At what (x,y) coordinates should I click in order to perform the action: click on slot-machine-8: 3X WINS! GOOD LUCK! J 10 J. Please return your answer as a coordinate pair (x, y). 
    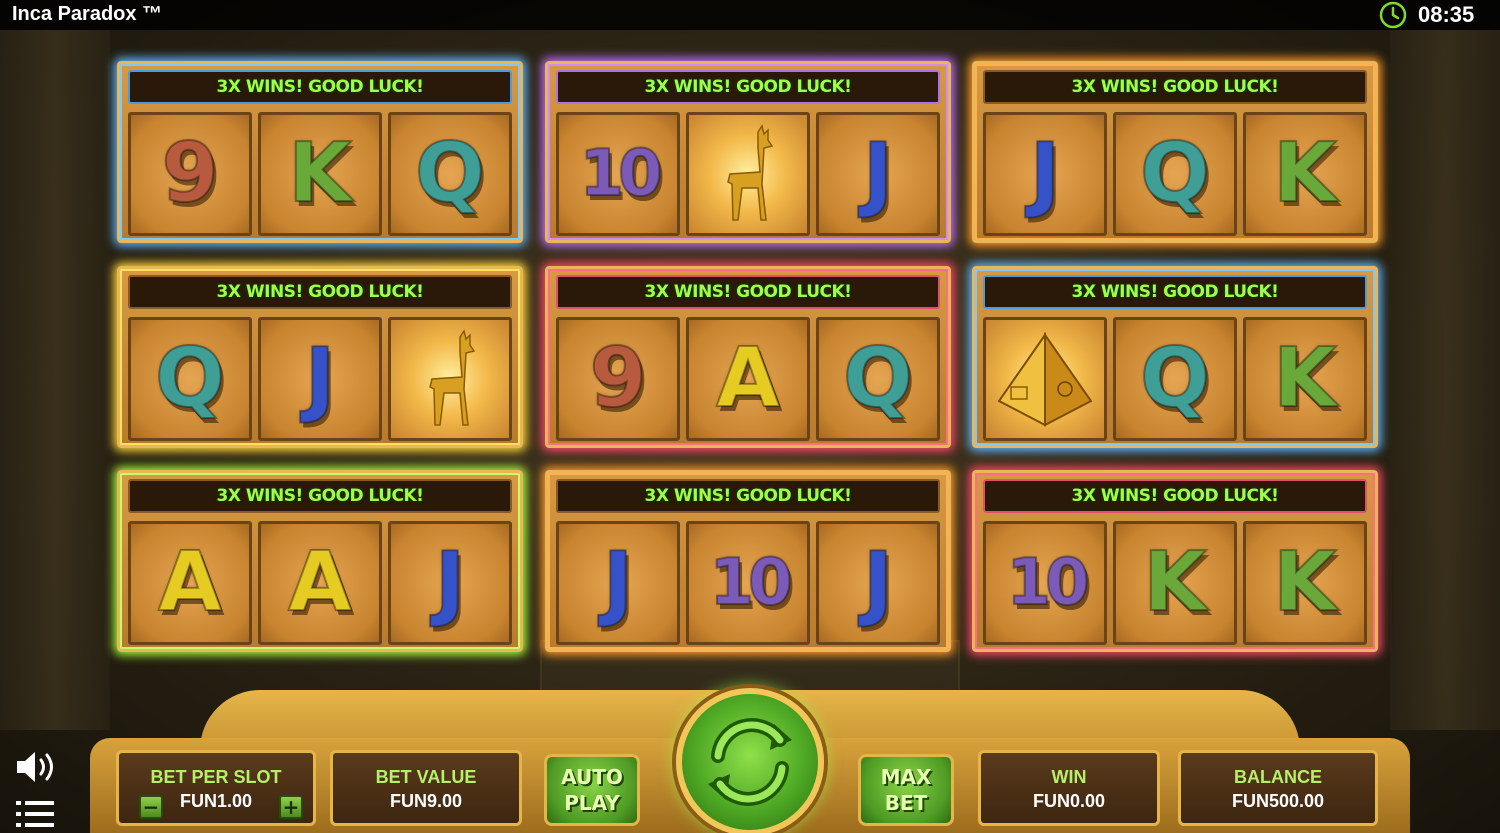
    Looking at the image, I should click on (748, 561).